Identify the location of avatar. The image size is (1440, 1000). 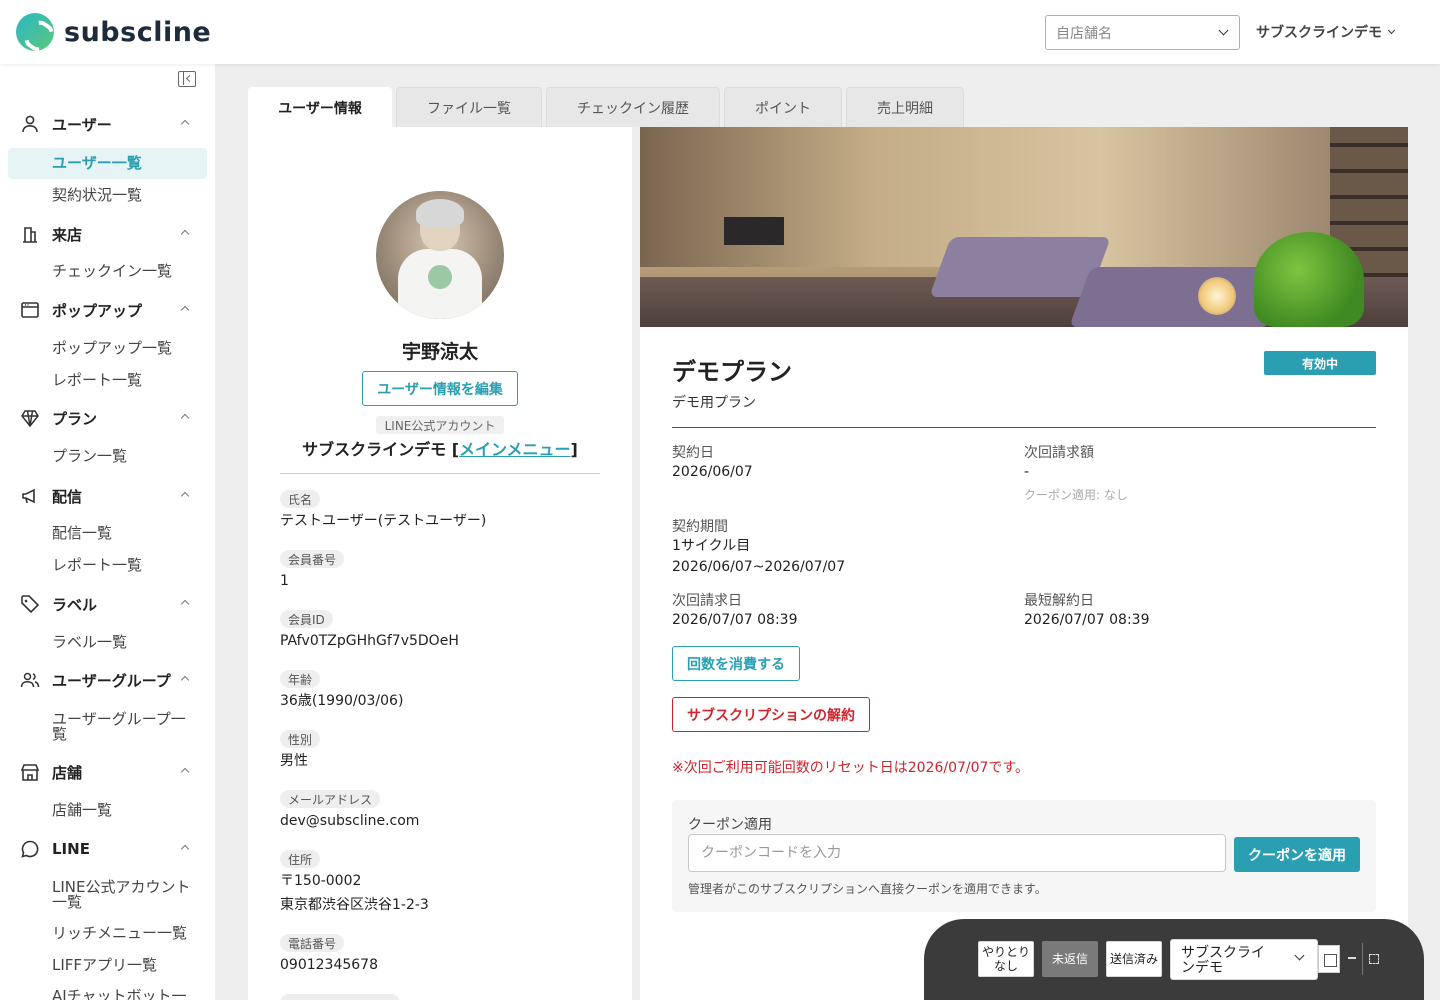
(440, 255).